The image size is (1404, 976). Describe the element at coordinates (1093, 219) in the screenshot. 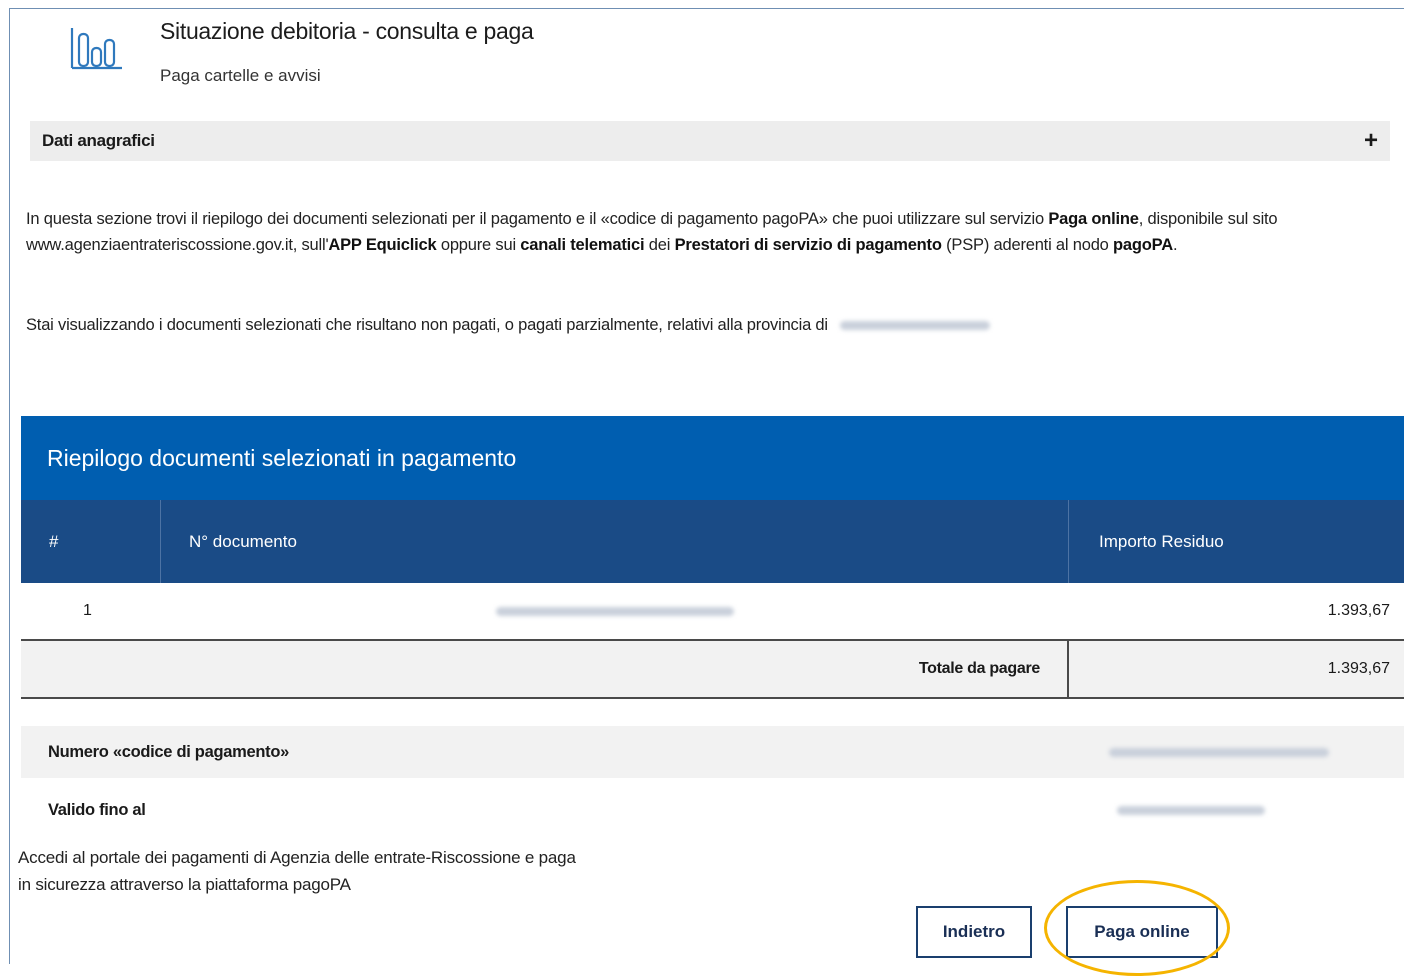

I see `intro-bold: Paga online` at that location.